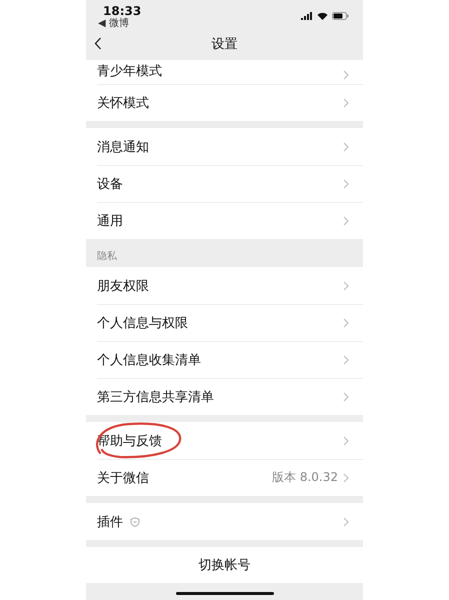  What do you see at coordinates (224, 396) in the screenshot?
I see `settings-row: 第三方信息共享清单` at bounding box center [224, 396].